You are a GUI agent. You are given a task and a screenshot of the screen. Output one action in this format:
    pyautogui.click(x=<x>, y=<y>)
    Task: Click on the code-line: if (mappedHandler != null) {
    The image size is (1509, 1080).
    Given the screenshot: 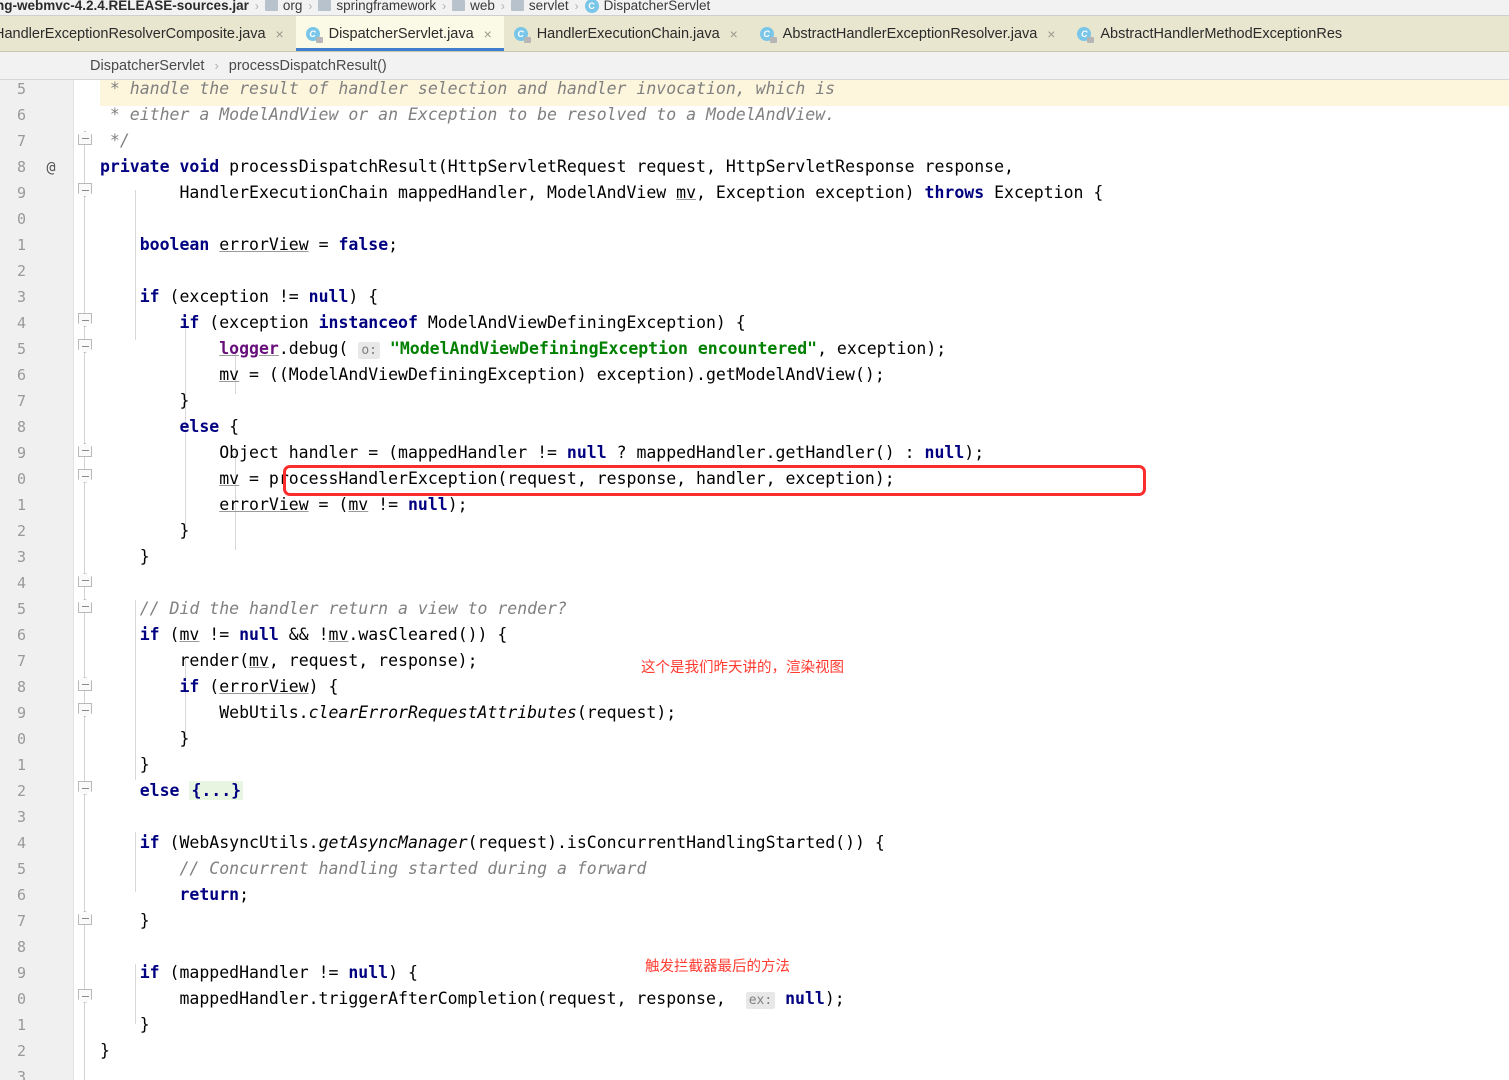 What is the action you would take?
    pyautogui.click(x=259, y=973)
    